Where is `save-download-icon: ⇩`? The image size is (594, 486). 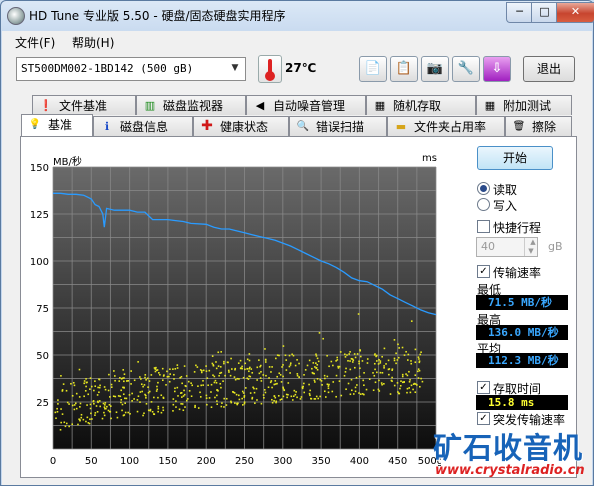 save-download-icon: ⇩ is located at coordinates (497, 69).